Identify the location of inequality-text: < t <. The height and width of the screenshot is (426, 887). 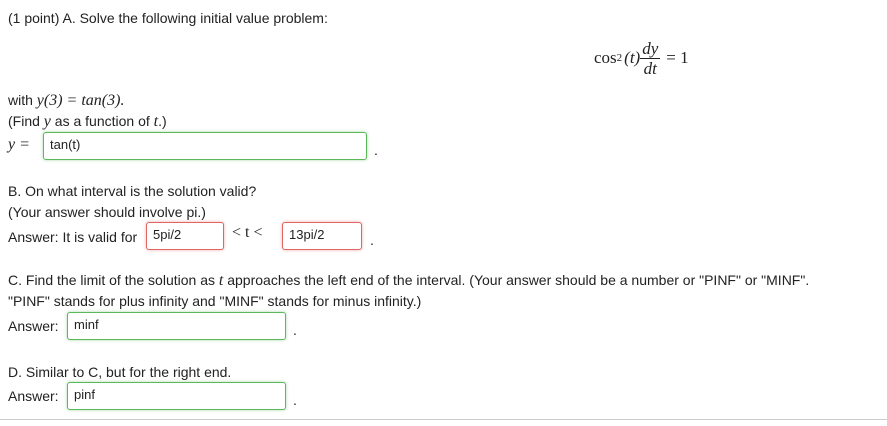
(247, 232).